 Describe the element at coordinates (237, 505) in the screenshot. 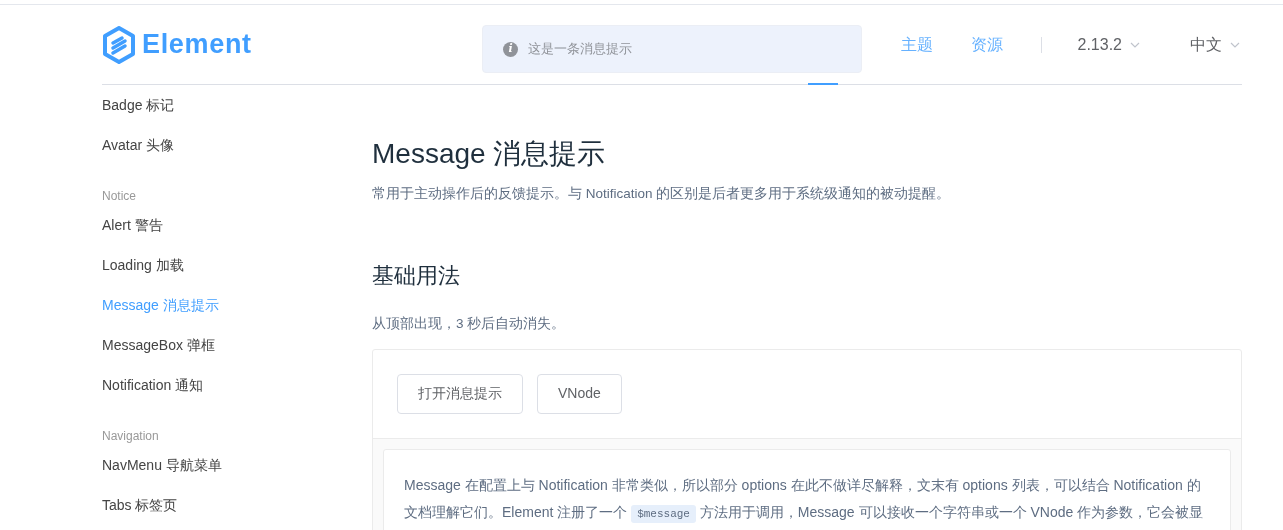

I see `sidebar-item: Tabs 标签页` at that location.